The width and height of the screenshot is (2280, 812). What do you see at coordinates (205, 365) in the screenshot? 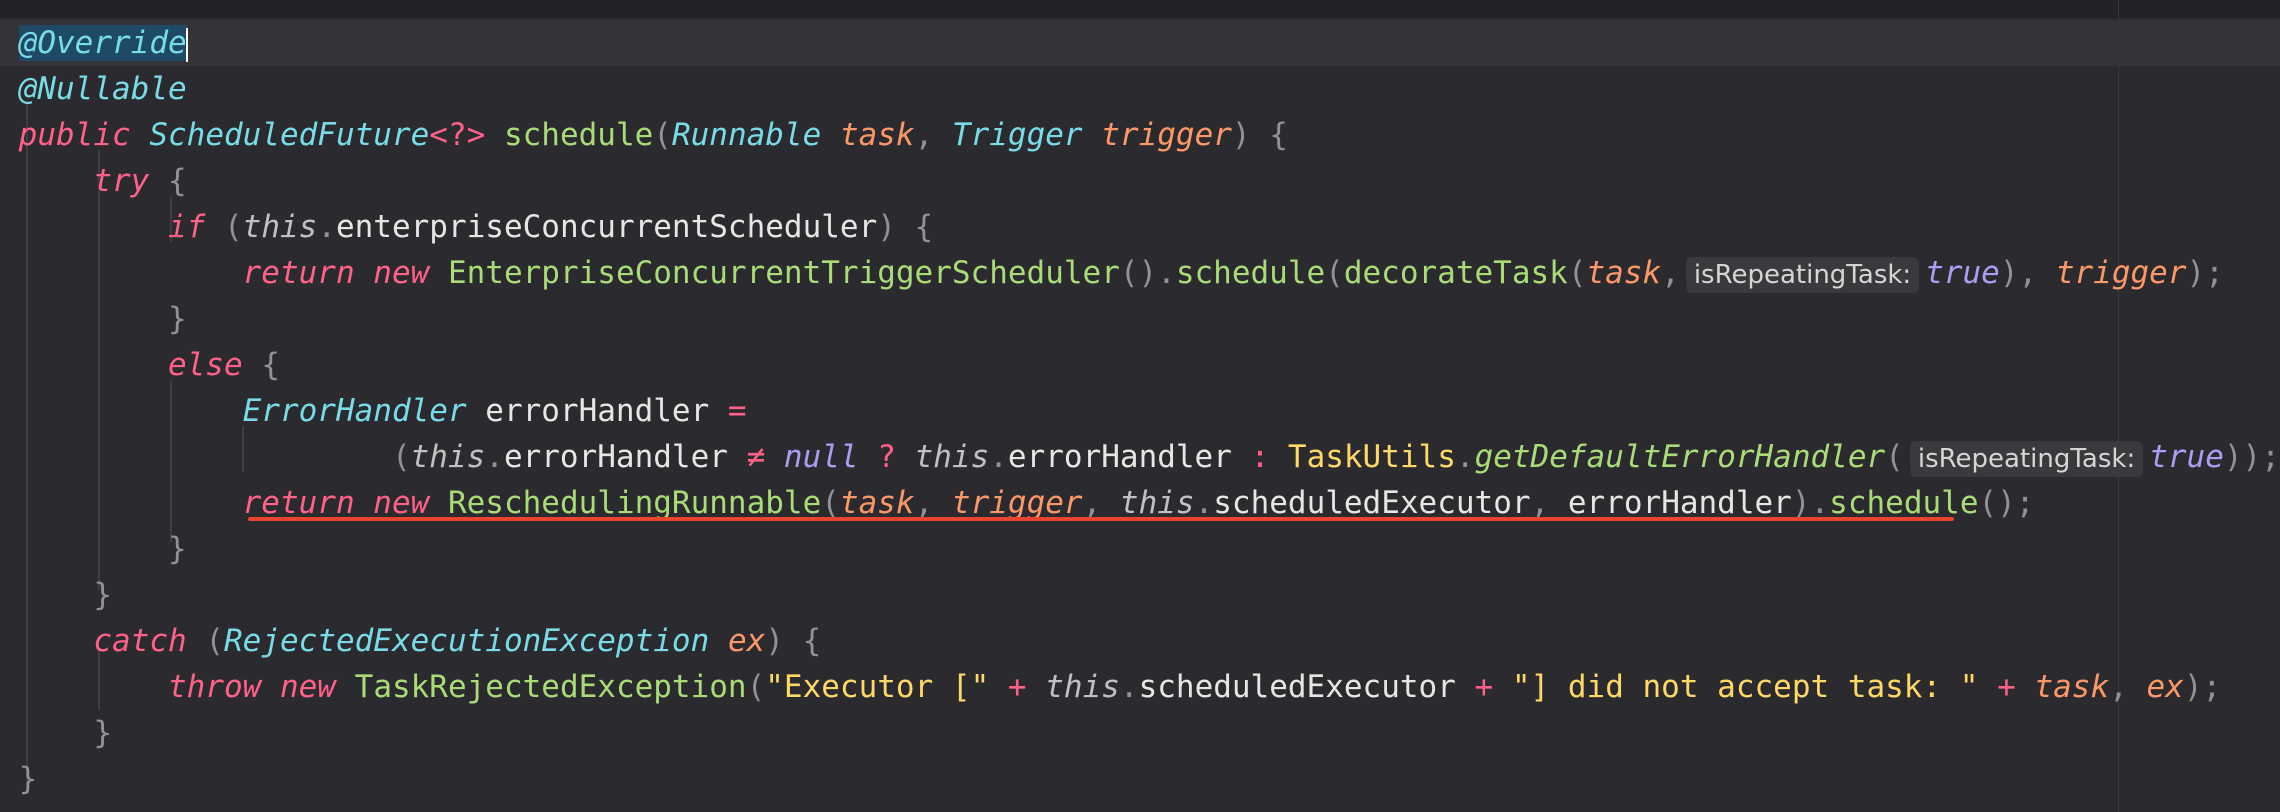
I see `keyword-else: else` at bounding box center [205, 365].